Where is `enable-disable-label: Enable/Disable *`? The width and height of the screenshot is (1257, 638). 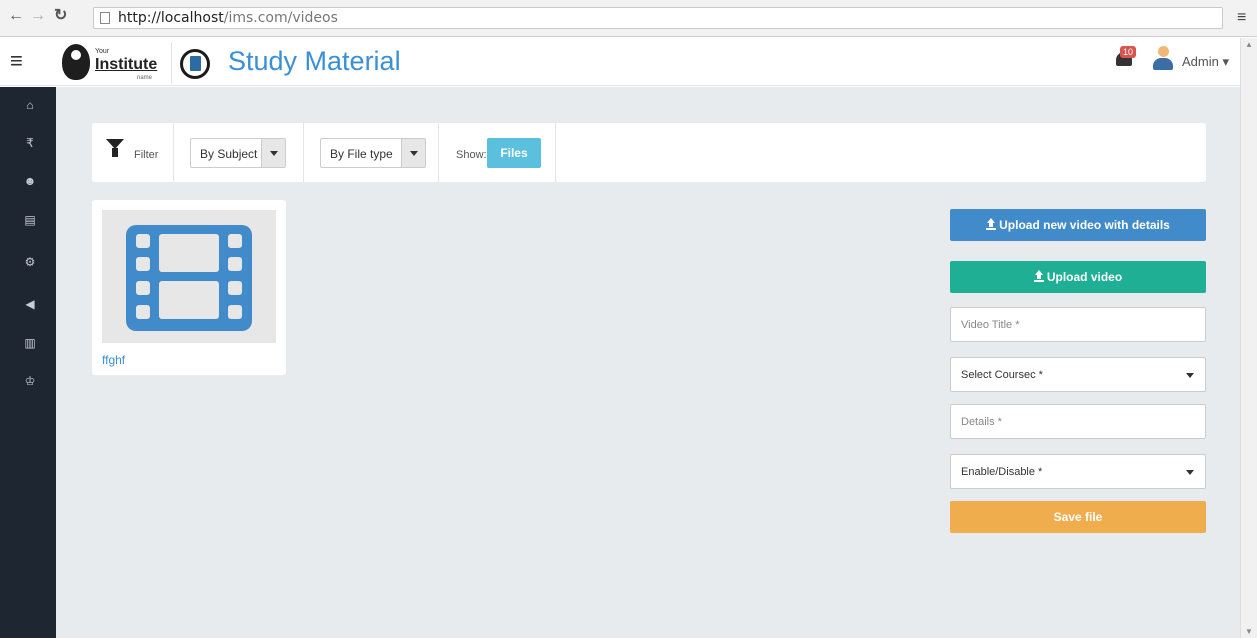
enable-disable-label: Enable/Disable * is located at coordinates (1002, 472).